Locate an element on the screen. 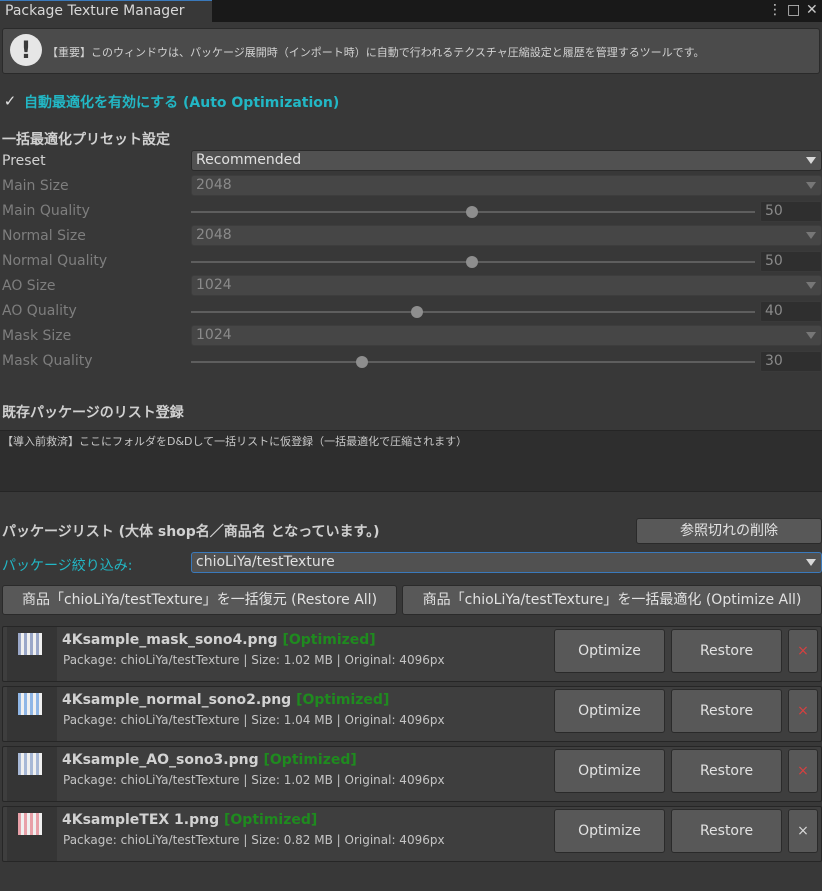 This screenshot has height=891, width=822. package-filter-dropdown: chioLiYa/testTexture is located at coordinates (506, 562).